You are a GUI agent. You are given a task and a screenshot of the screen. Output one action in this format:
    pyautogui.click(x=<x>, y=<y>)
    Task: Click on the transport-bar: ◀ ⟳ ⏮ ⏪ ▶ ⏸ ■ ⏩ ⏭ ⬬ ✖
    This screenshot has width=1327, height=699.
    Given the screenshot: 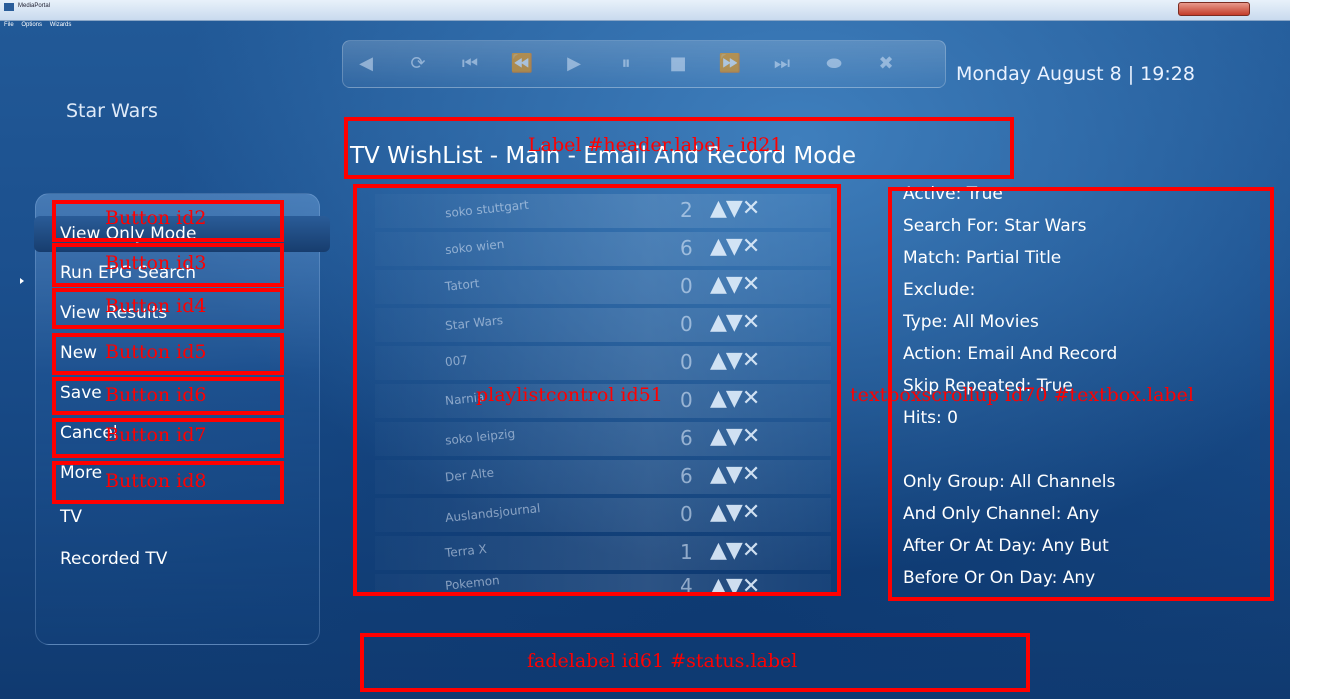 What is the action you would take?
    pyautogui.click(x=644, y=64)
    